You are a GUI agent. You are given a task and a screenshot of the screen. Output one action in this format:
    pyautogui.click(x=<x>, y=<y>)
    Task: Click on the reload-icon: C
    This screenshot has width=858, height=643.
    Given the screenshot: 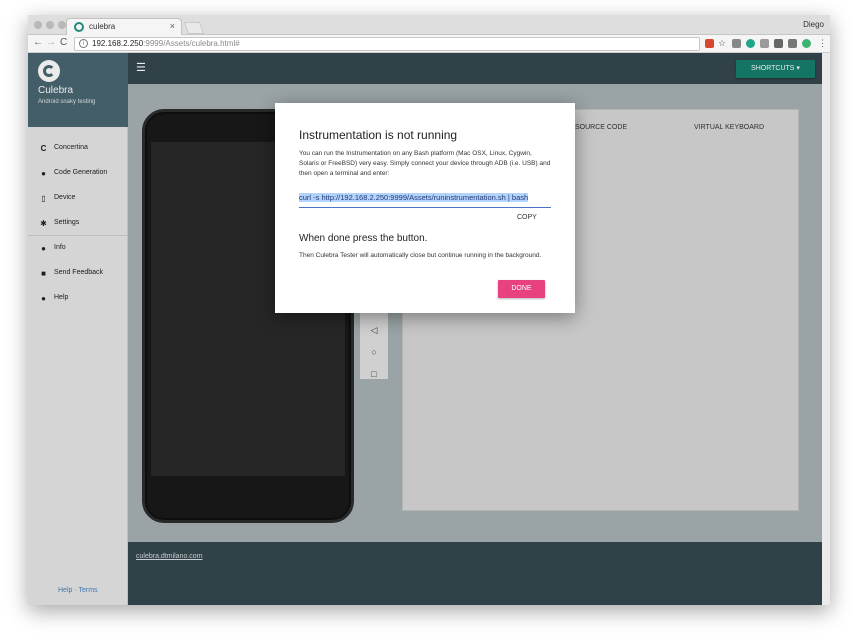 What is the action you would take?
    pyautogui.click(x=63, y=42)
    